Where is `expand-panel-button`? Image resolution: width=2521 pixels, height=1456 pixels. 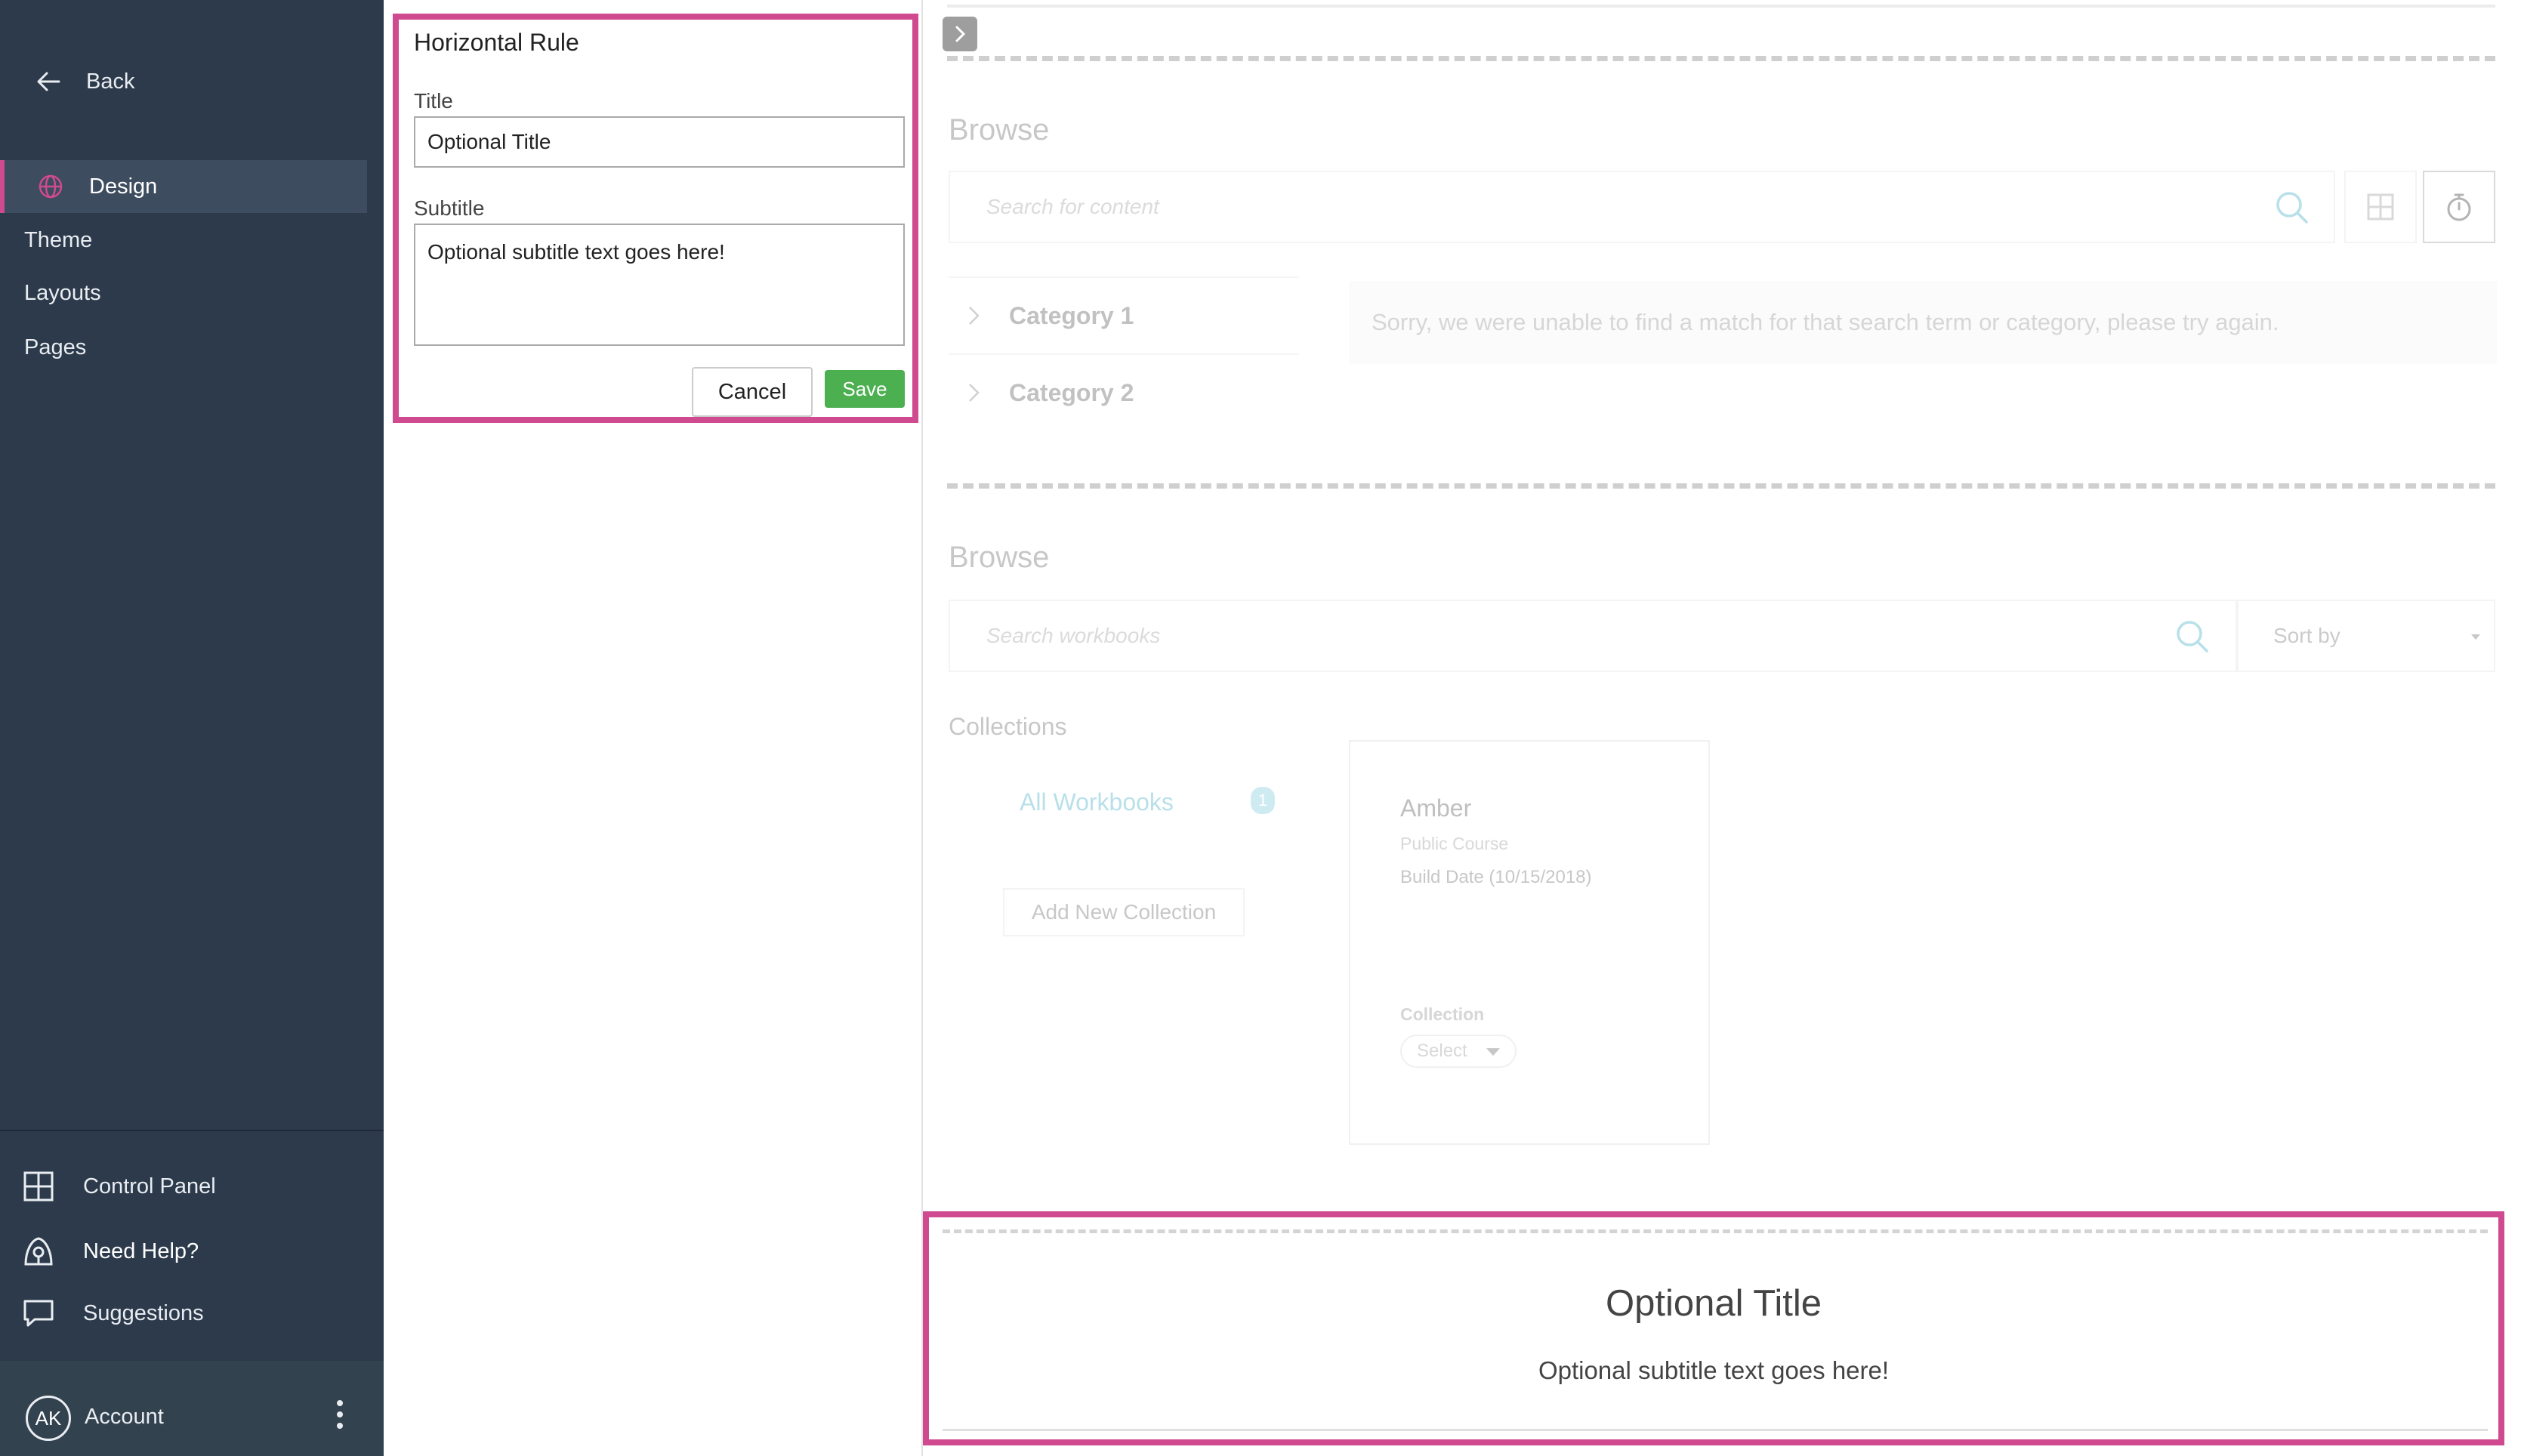
expand-panel-button is located at coordinates (960, 34).